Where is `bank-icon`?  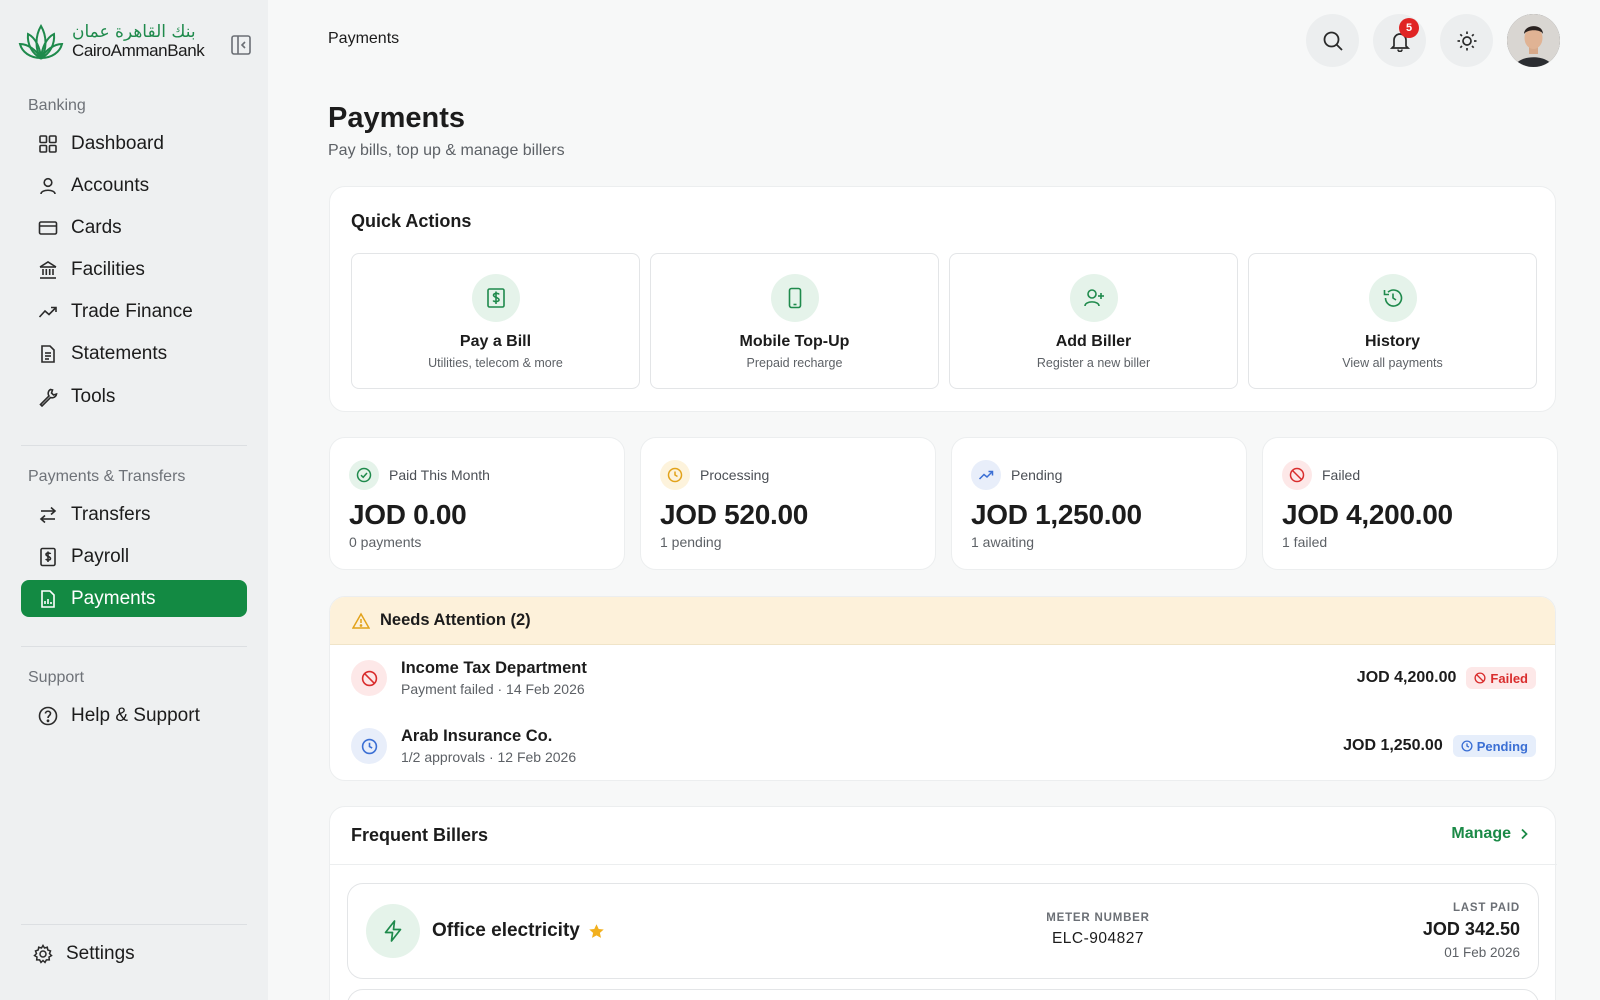 bank-icon is located at coordinates (48, 270).